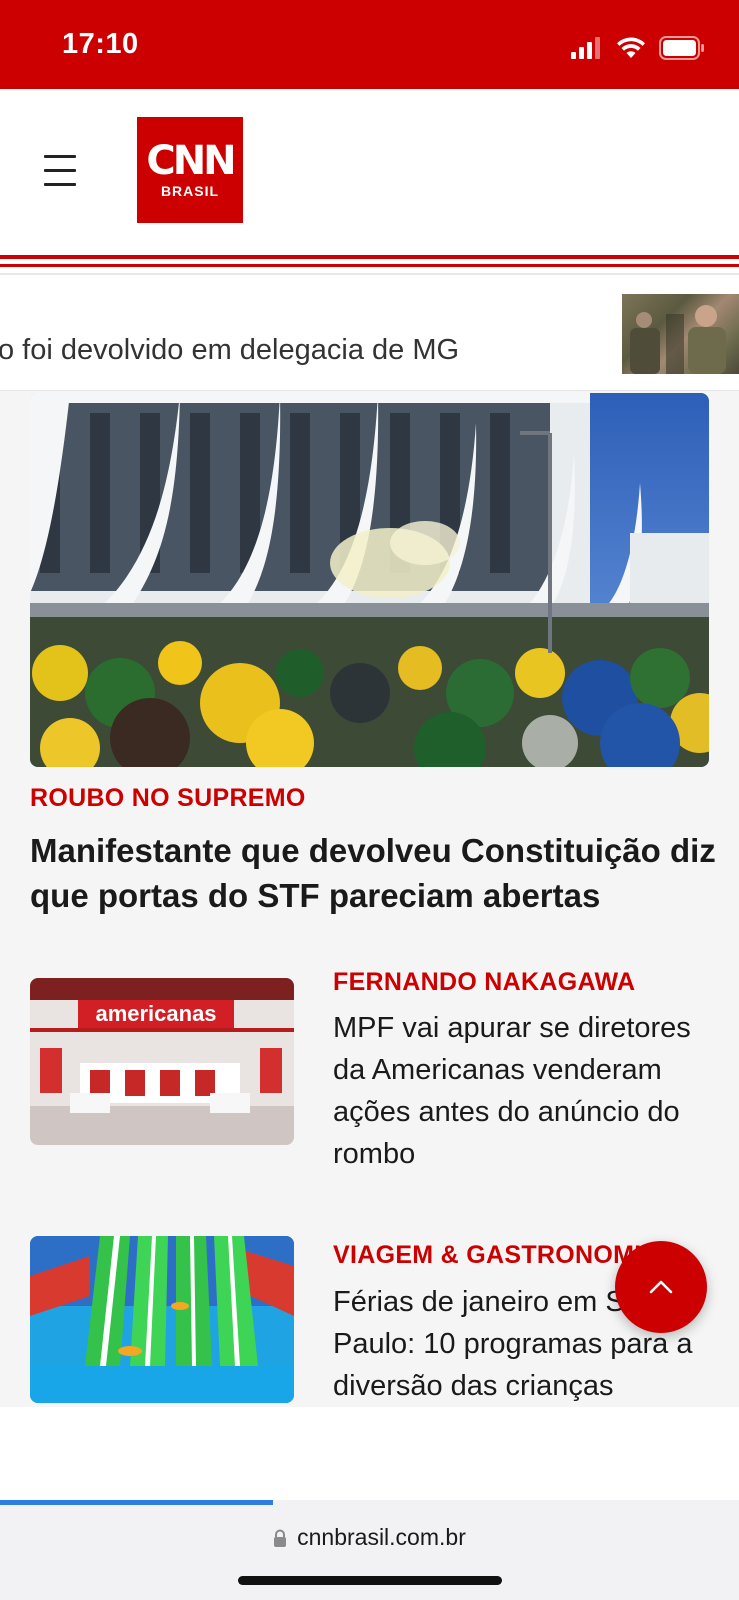 Image resolution: width=739 pixels, height=1600 pixels. What do you see at coordinates (168, 798) in the screenshot?
I see `hero-kicker: ROUBO NO SUPREMO` at bounding box center [168, 798].